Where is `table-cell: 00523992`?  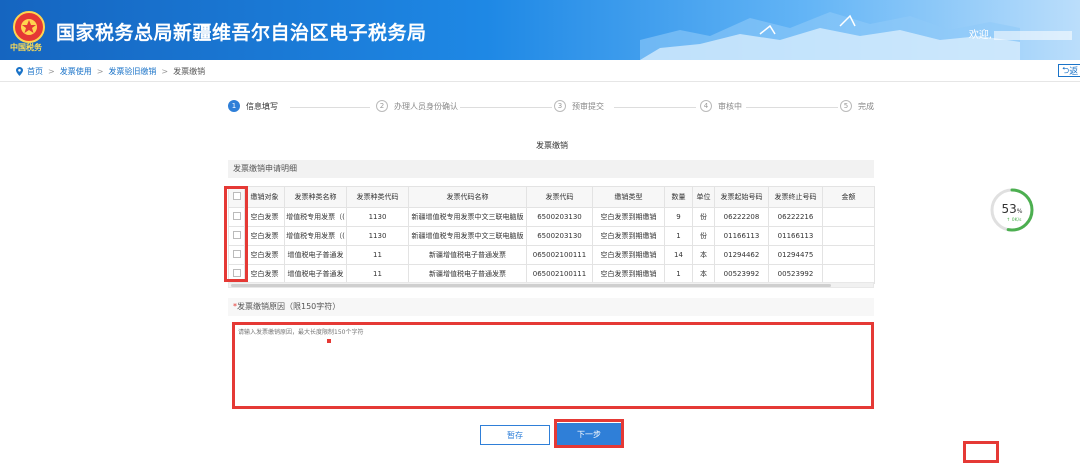 table-cell: 00523992 is located at coordinates (741, 274).